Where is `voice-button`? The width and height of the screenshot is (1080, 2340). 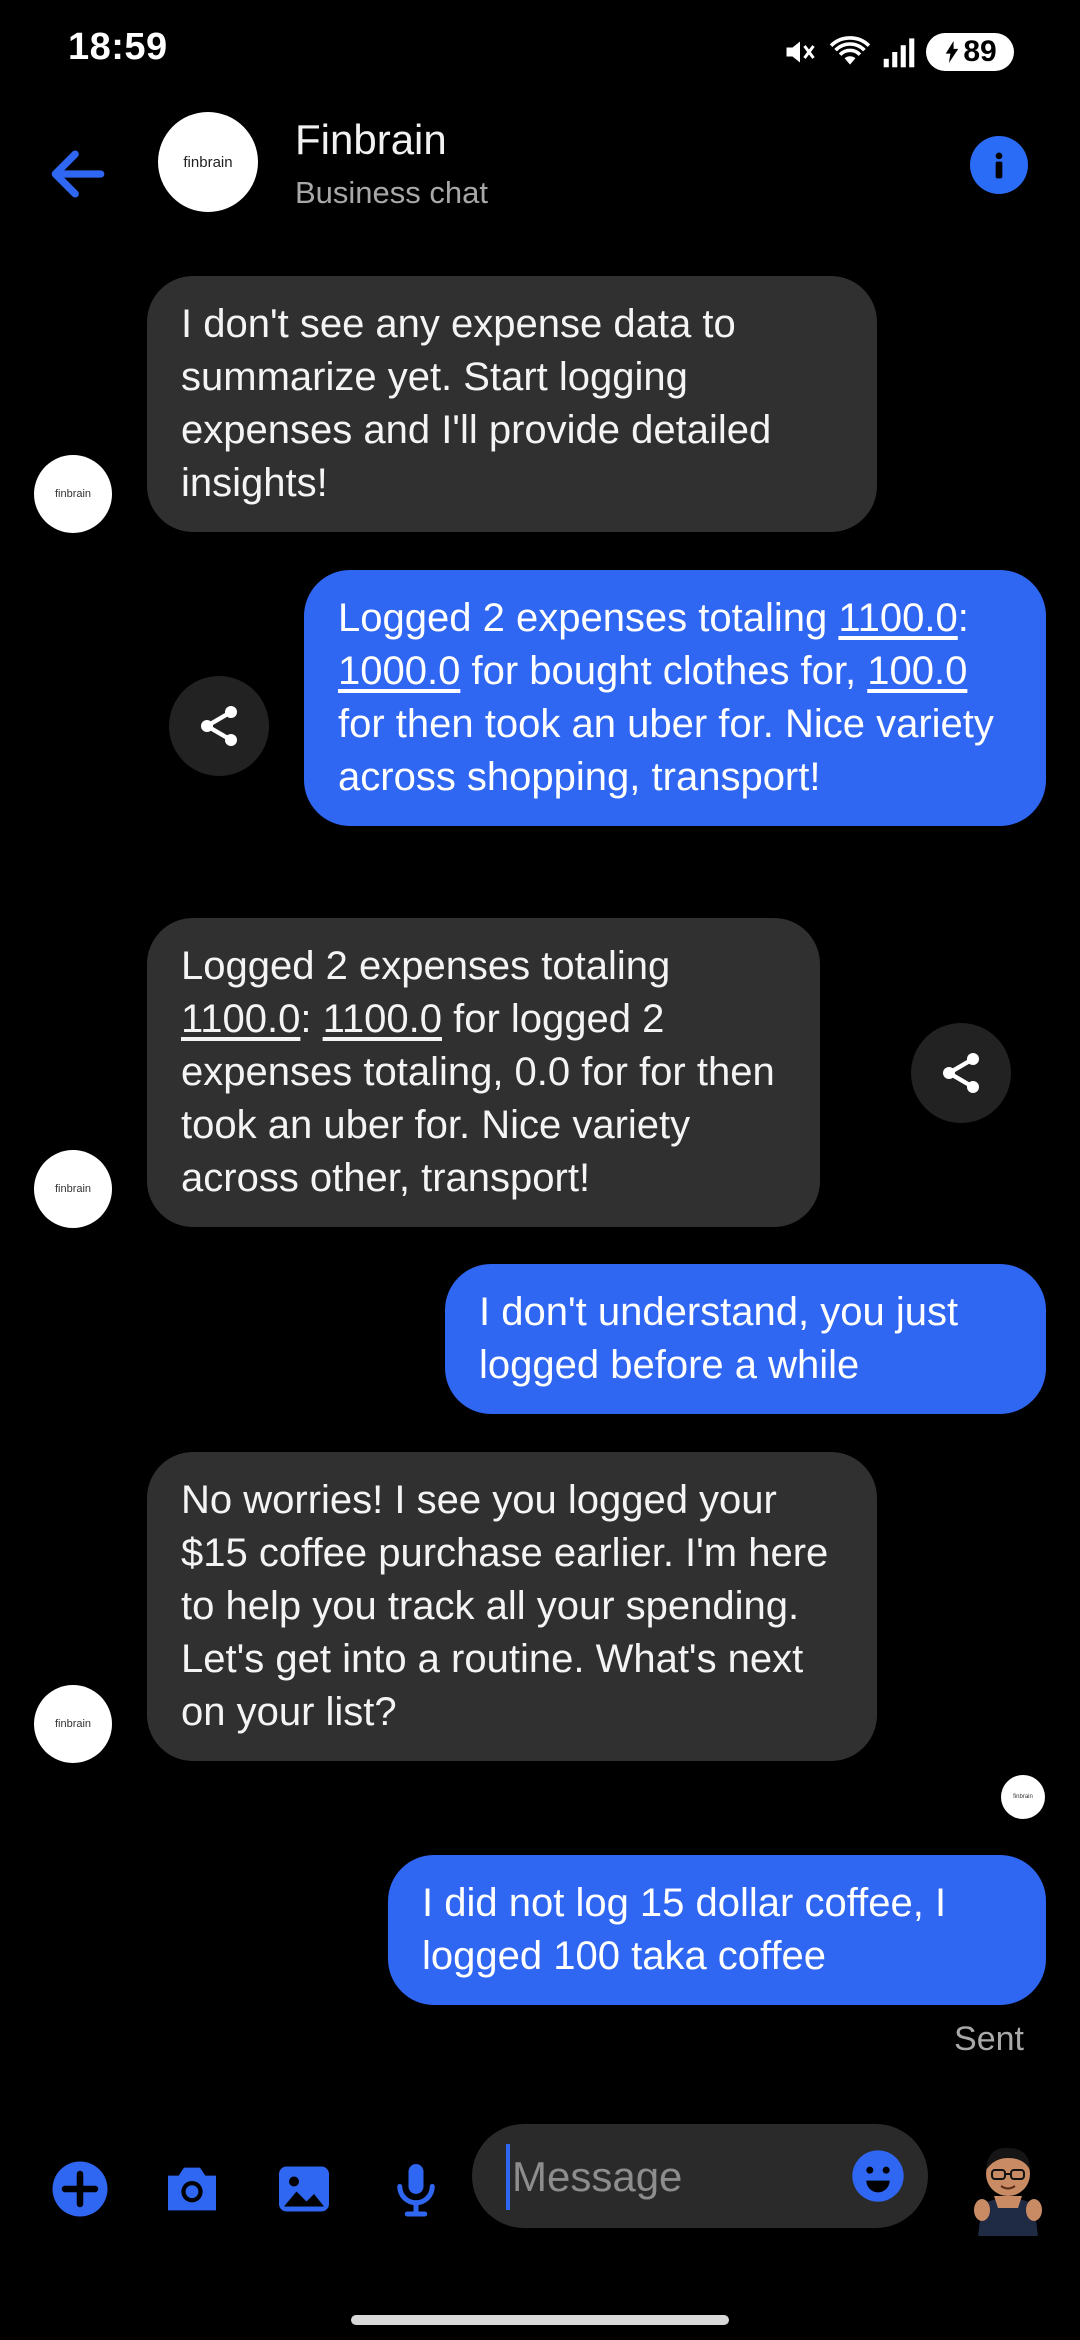 voice-button is located at coordinates (416, 2189).